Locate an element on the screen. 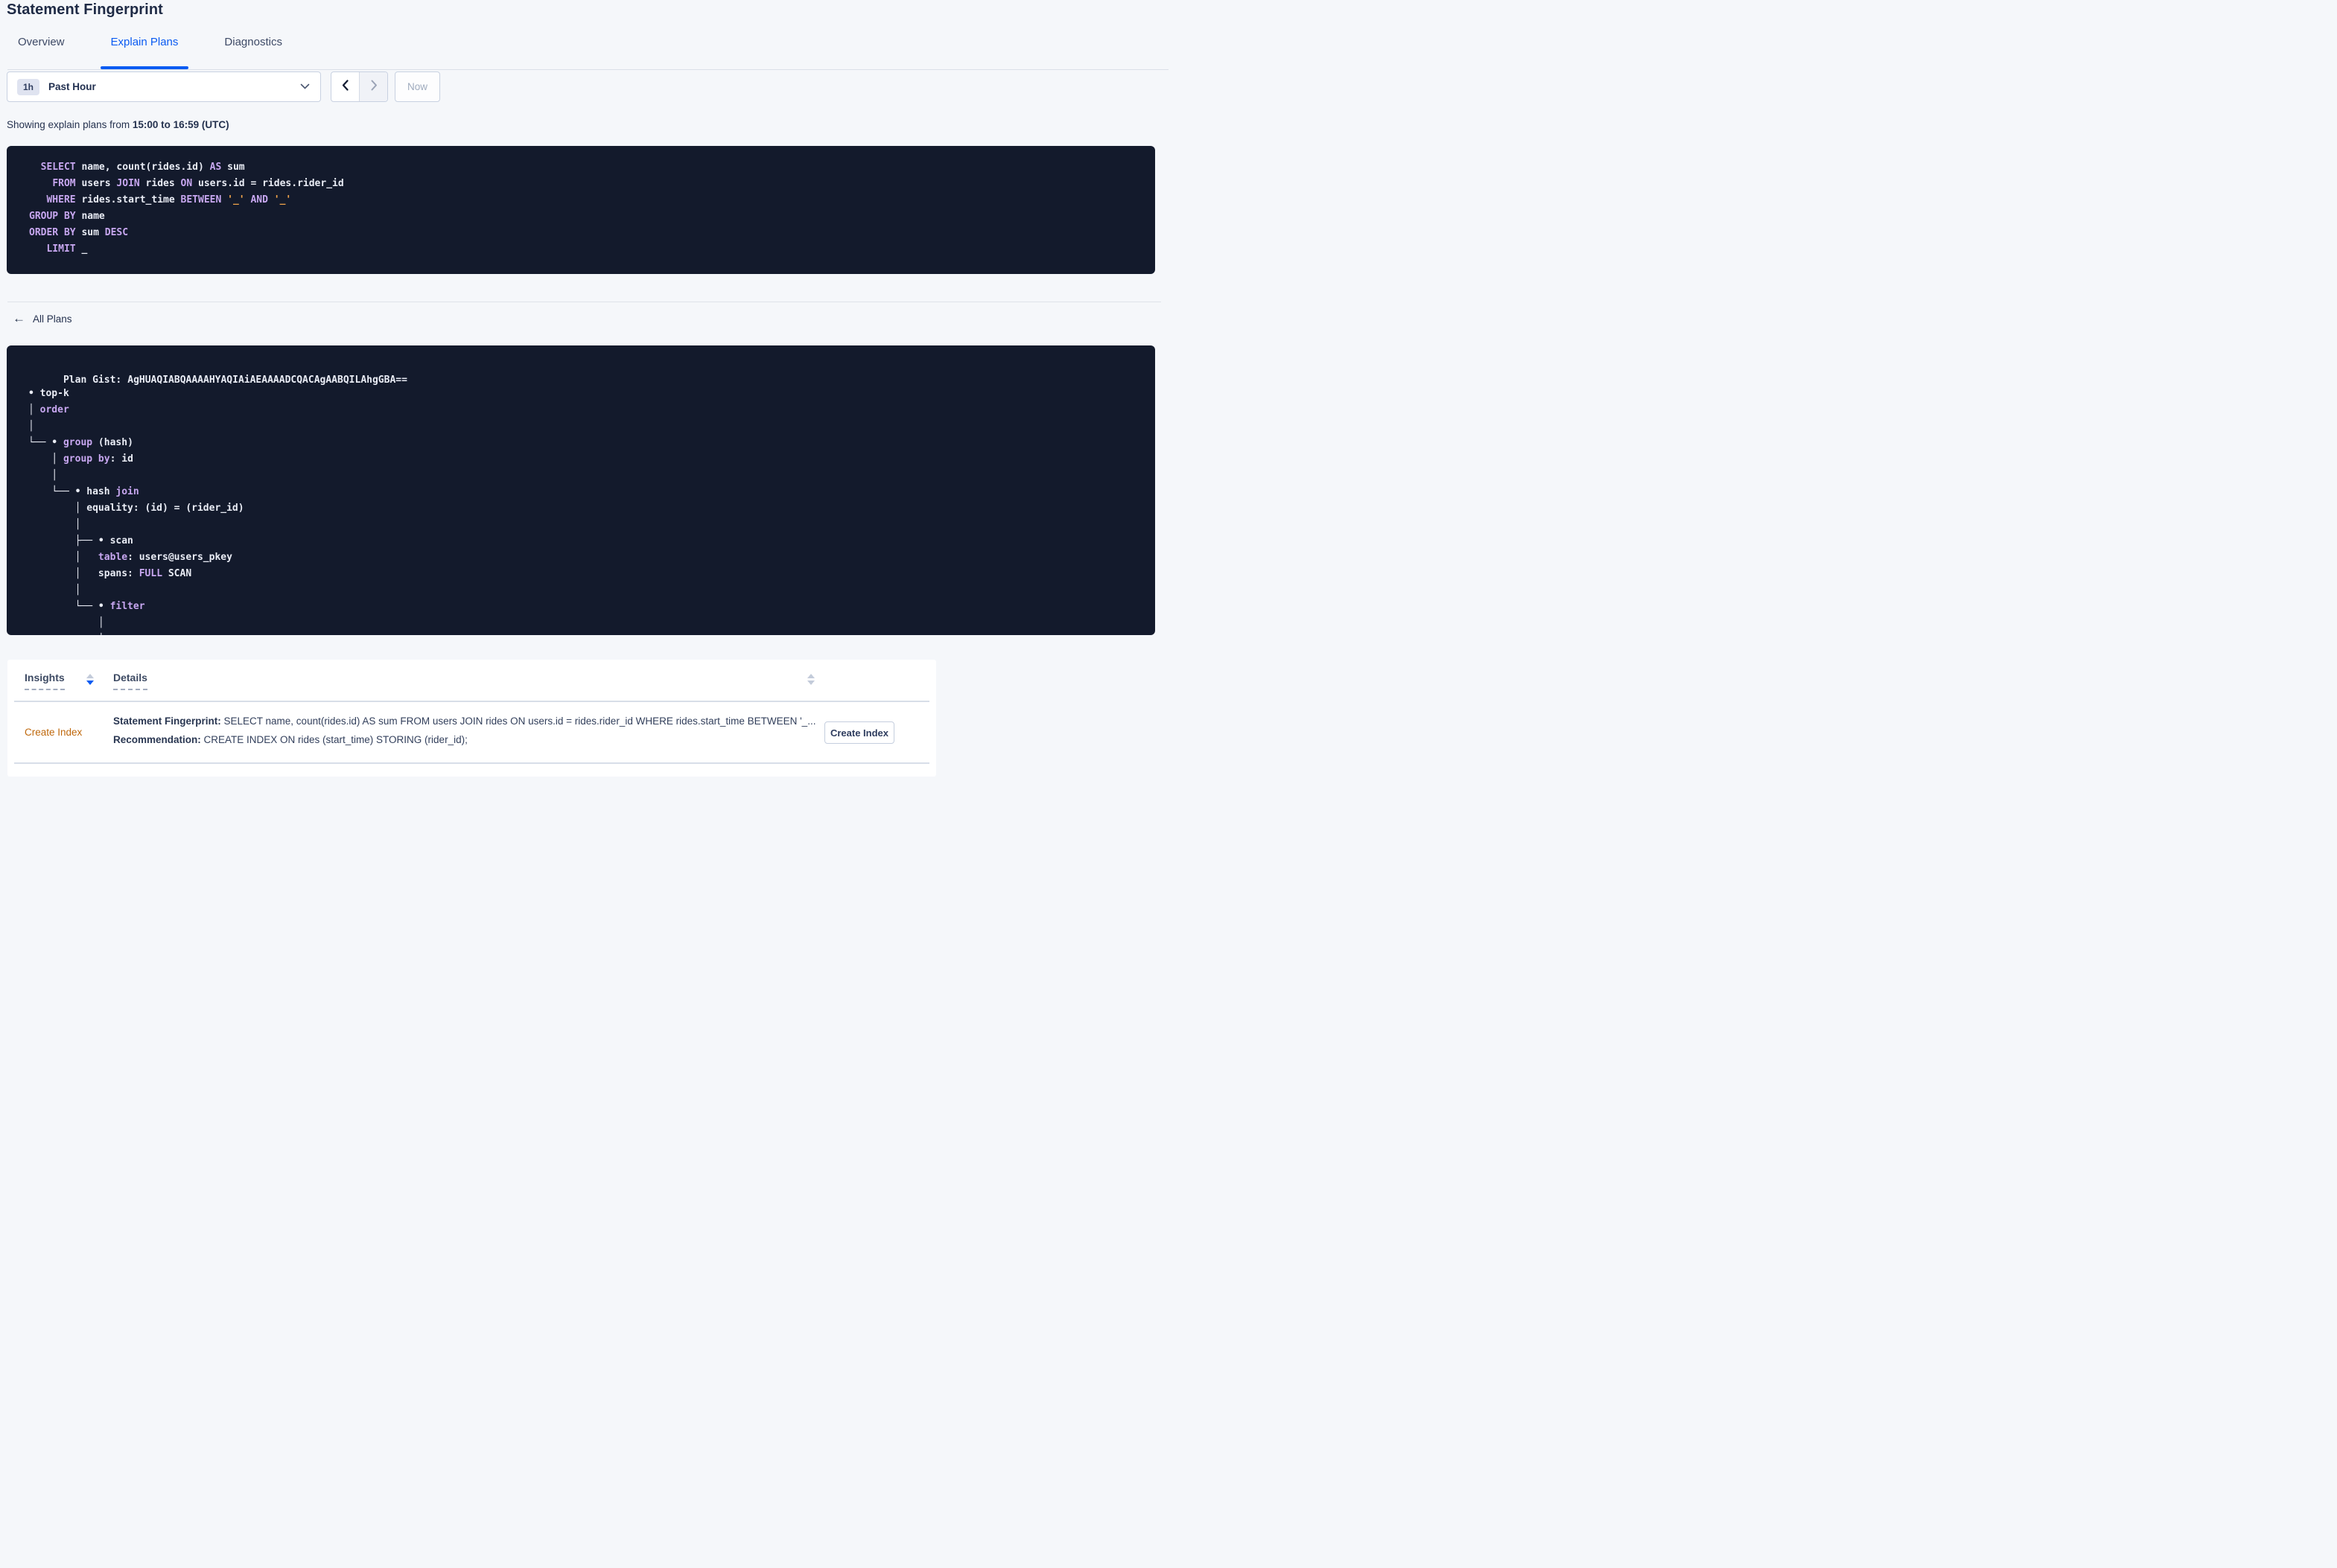  fingerprint-label: Statement Fingerprint: is located at coordinates (167, 721).